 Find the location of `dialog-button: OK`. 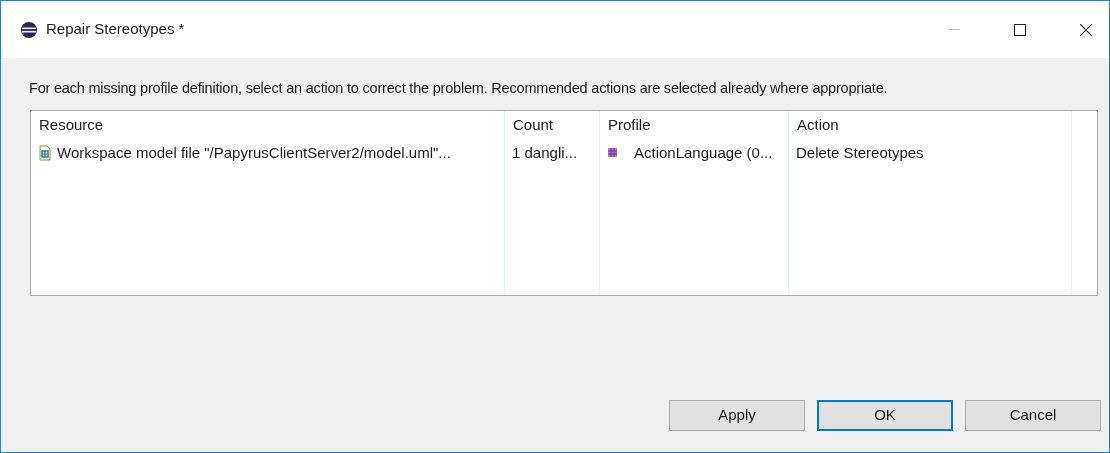

dialog-button: OK is located at coordinates (885, 415).